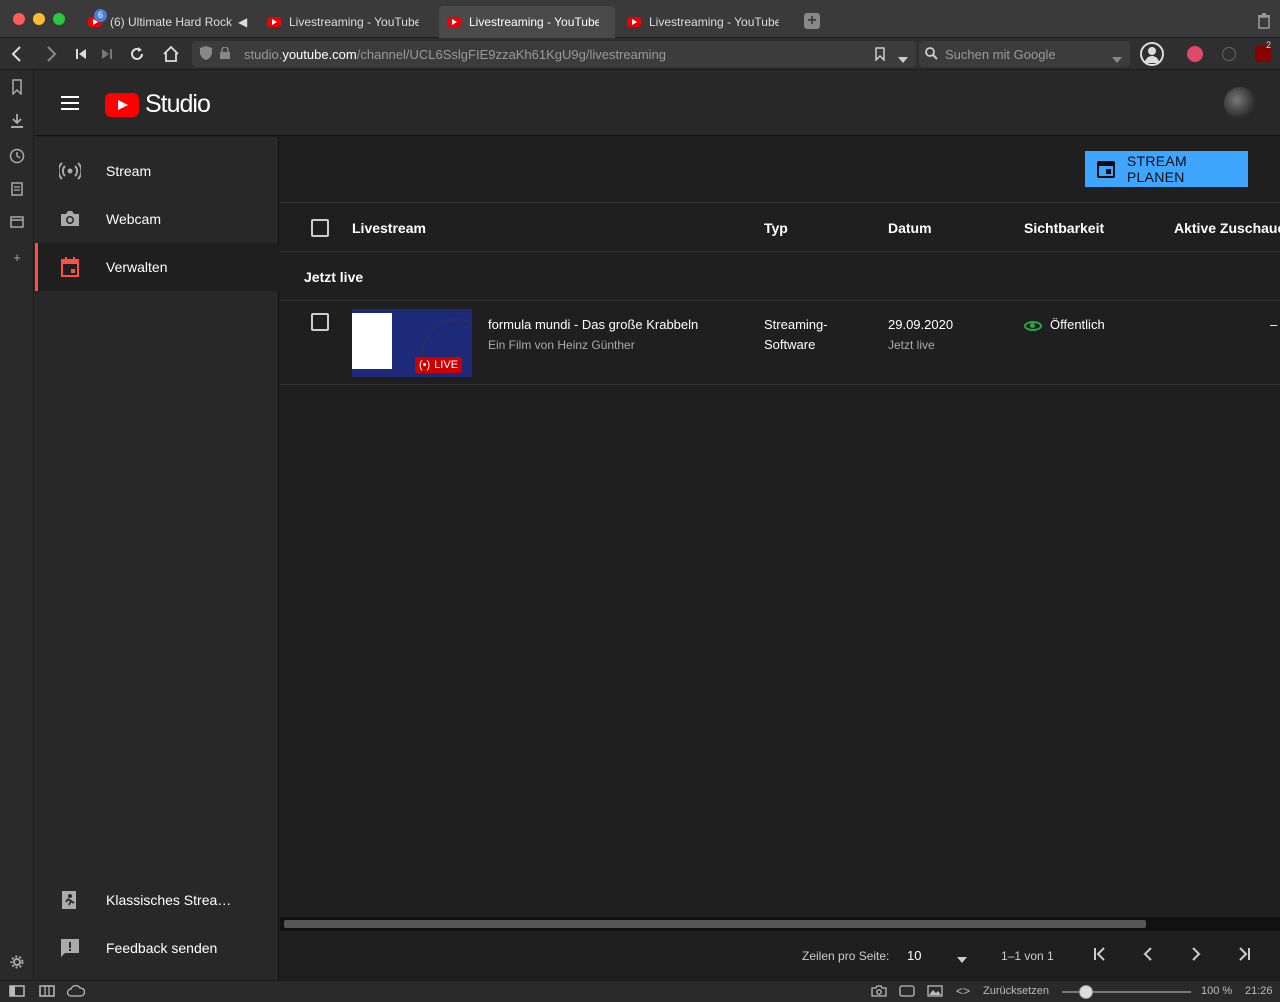 The height and width of the screenshot is (1002, 1280). I want to click on feedback-icon, so click(70, 948).